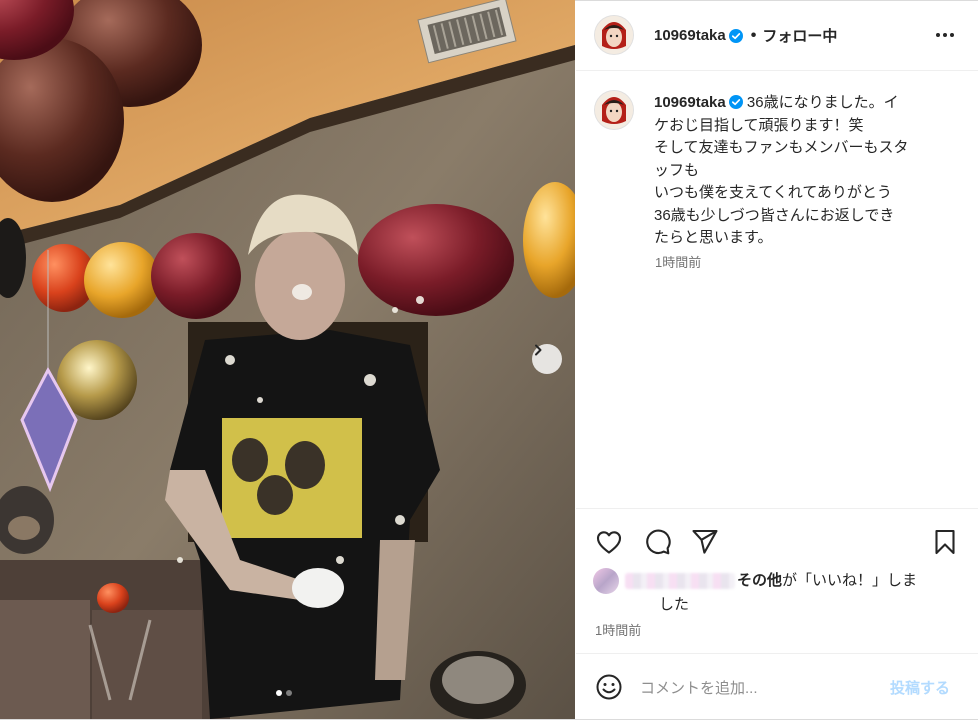  Describe the element at coordinates (690, 102) in the screenshot. I see `caption-username-link: 10969taka` at that location.